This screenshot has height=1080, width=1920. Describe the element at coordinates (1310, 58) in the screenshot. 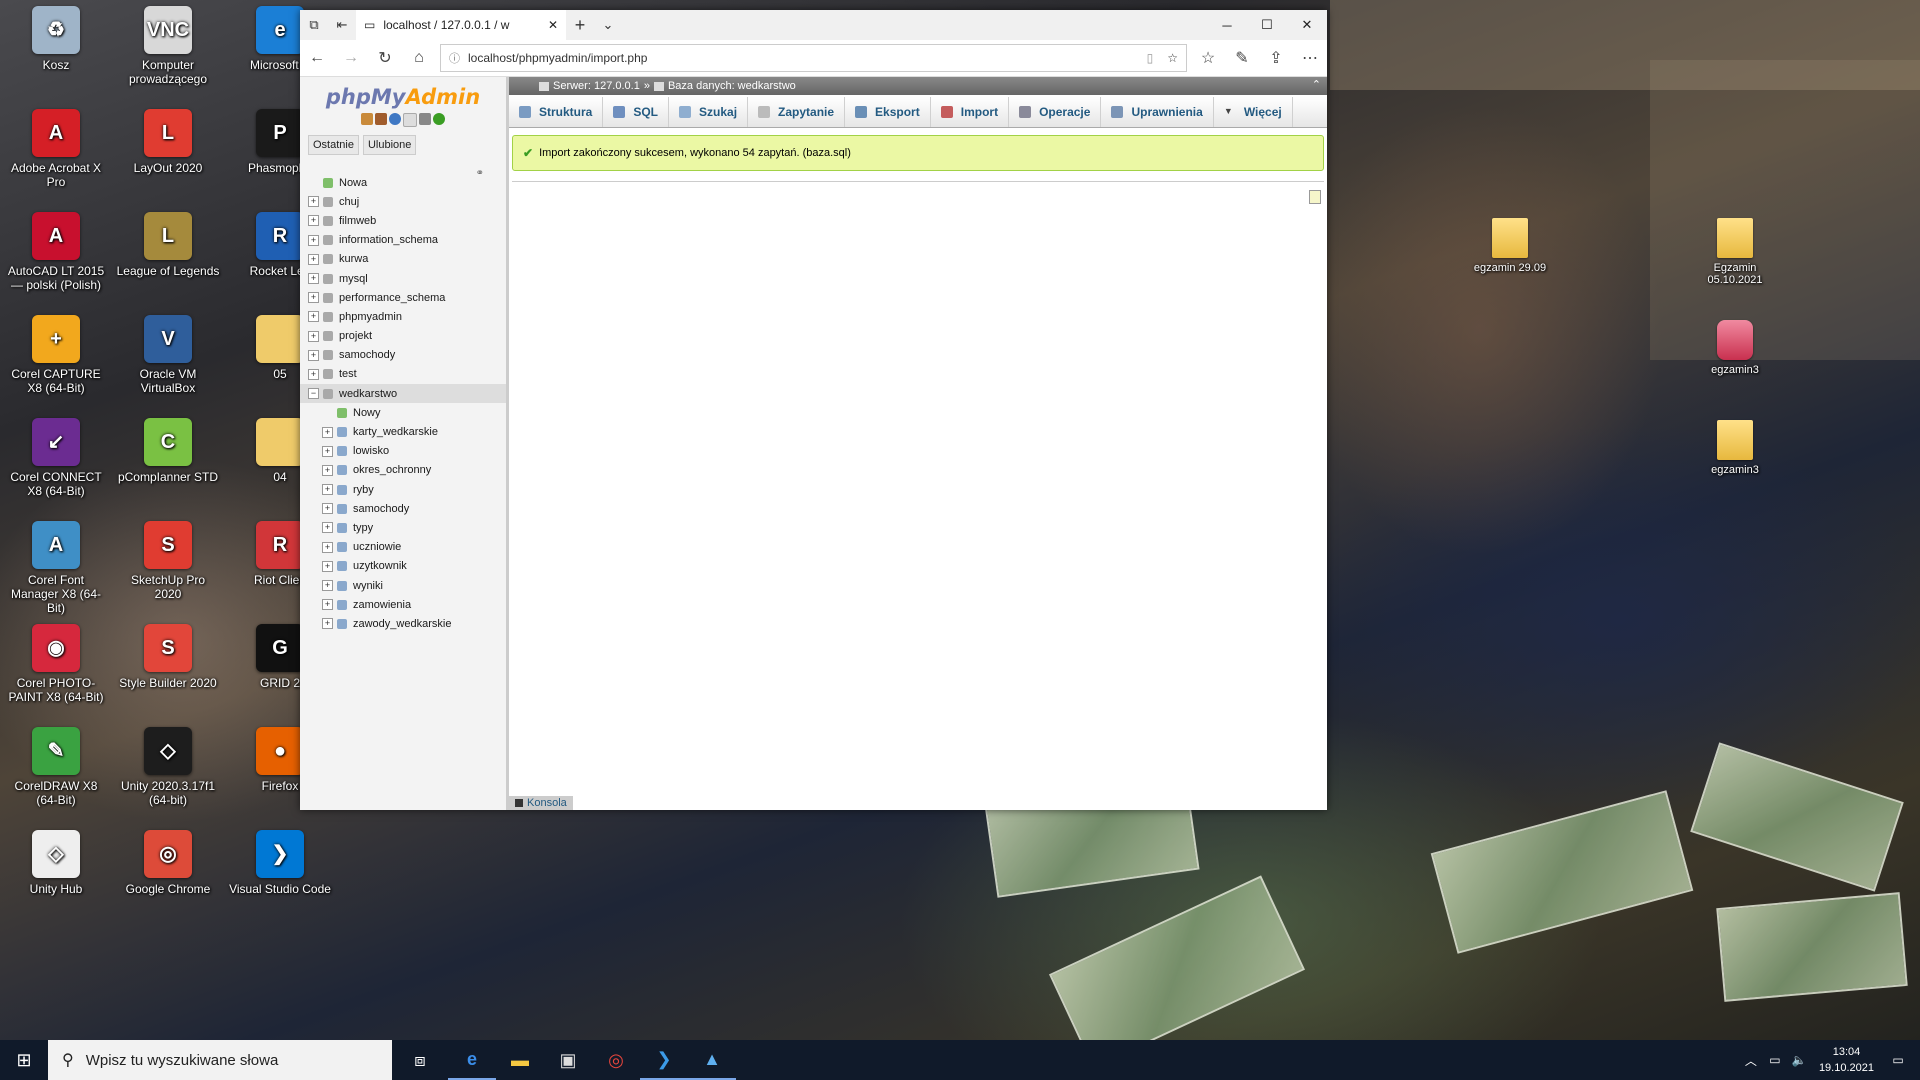

I see `more-icon: ⋯` at that location.